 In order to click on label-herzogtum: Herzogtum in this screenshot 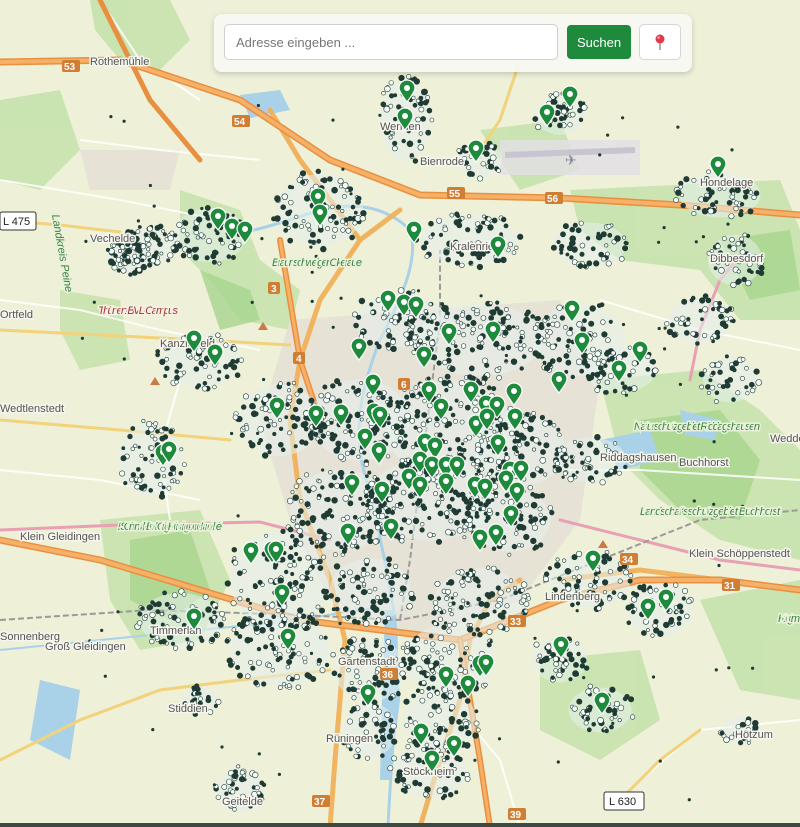, I will do `click(789, 619)`.